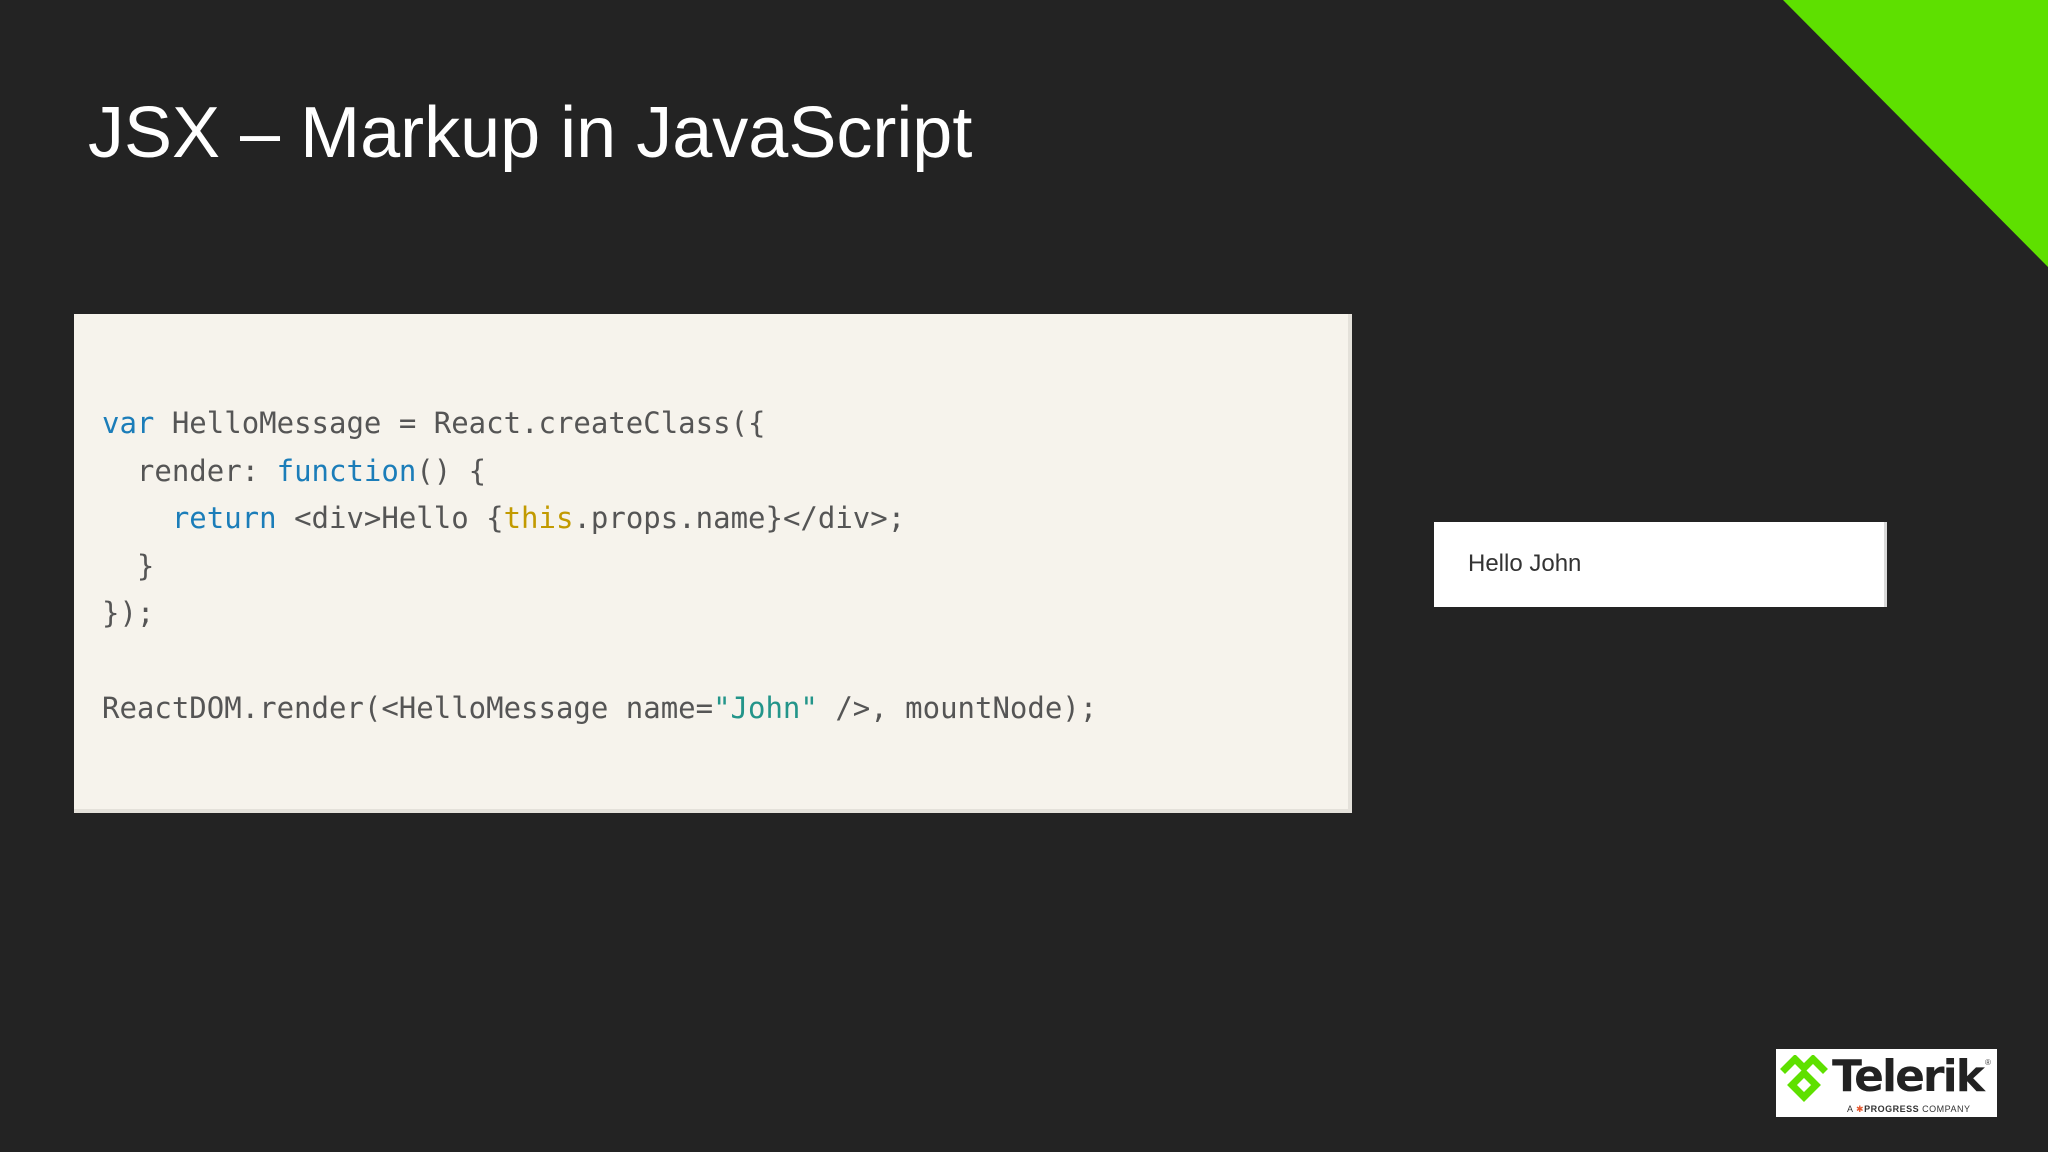 The height and width of the screenshot is (1152, 2048). I want to click on logo-wordmark: Telerik, so click(1908, 1076).